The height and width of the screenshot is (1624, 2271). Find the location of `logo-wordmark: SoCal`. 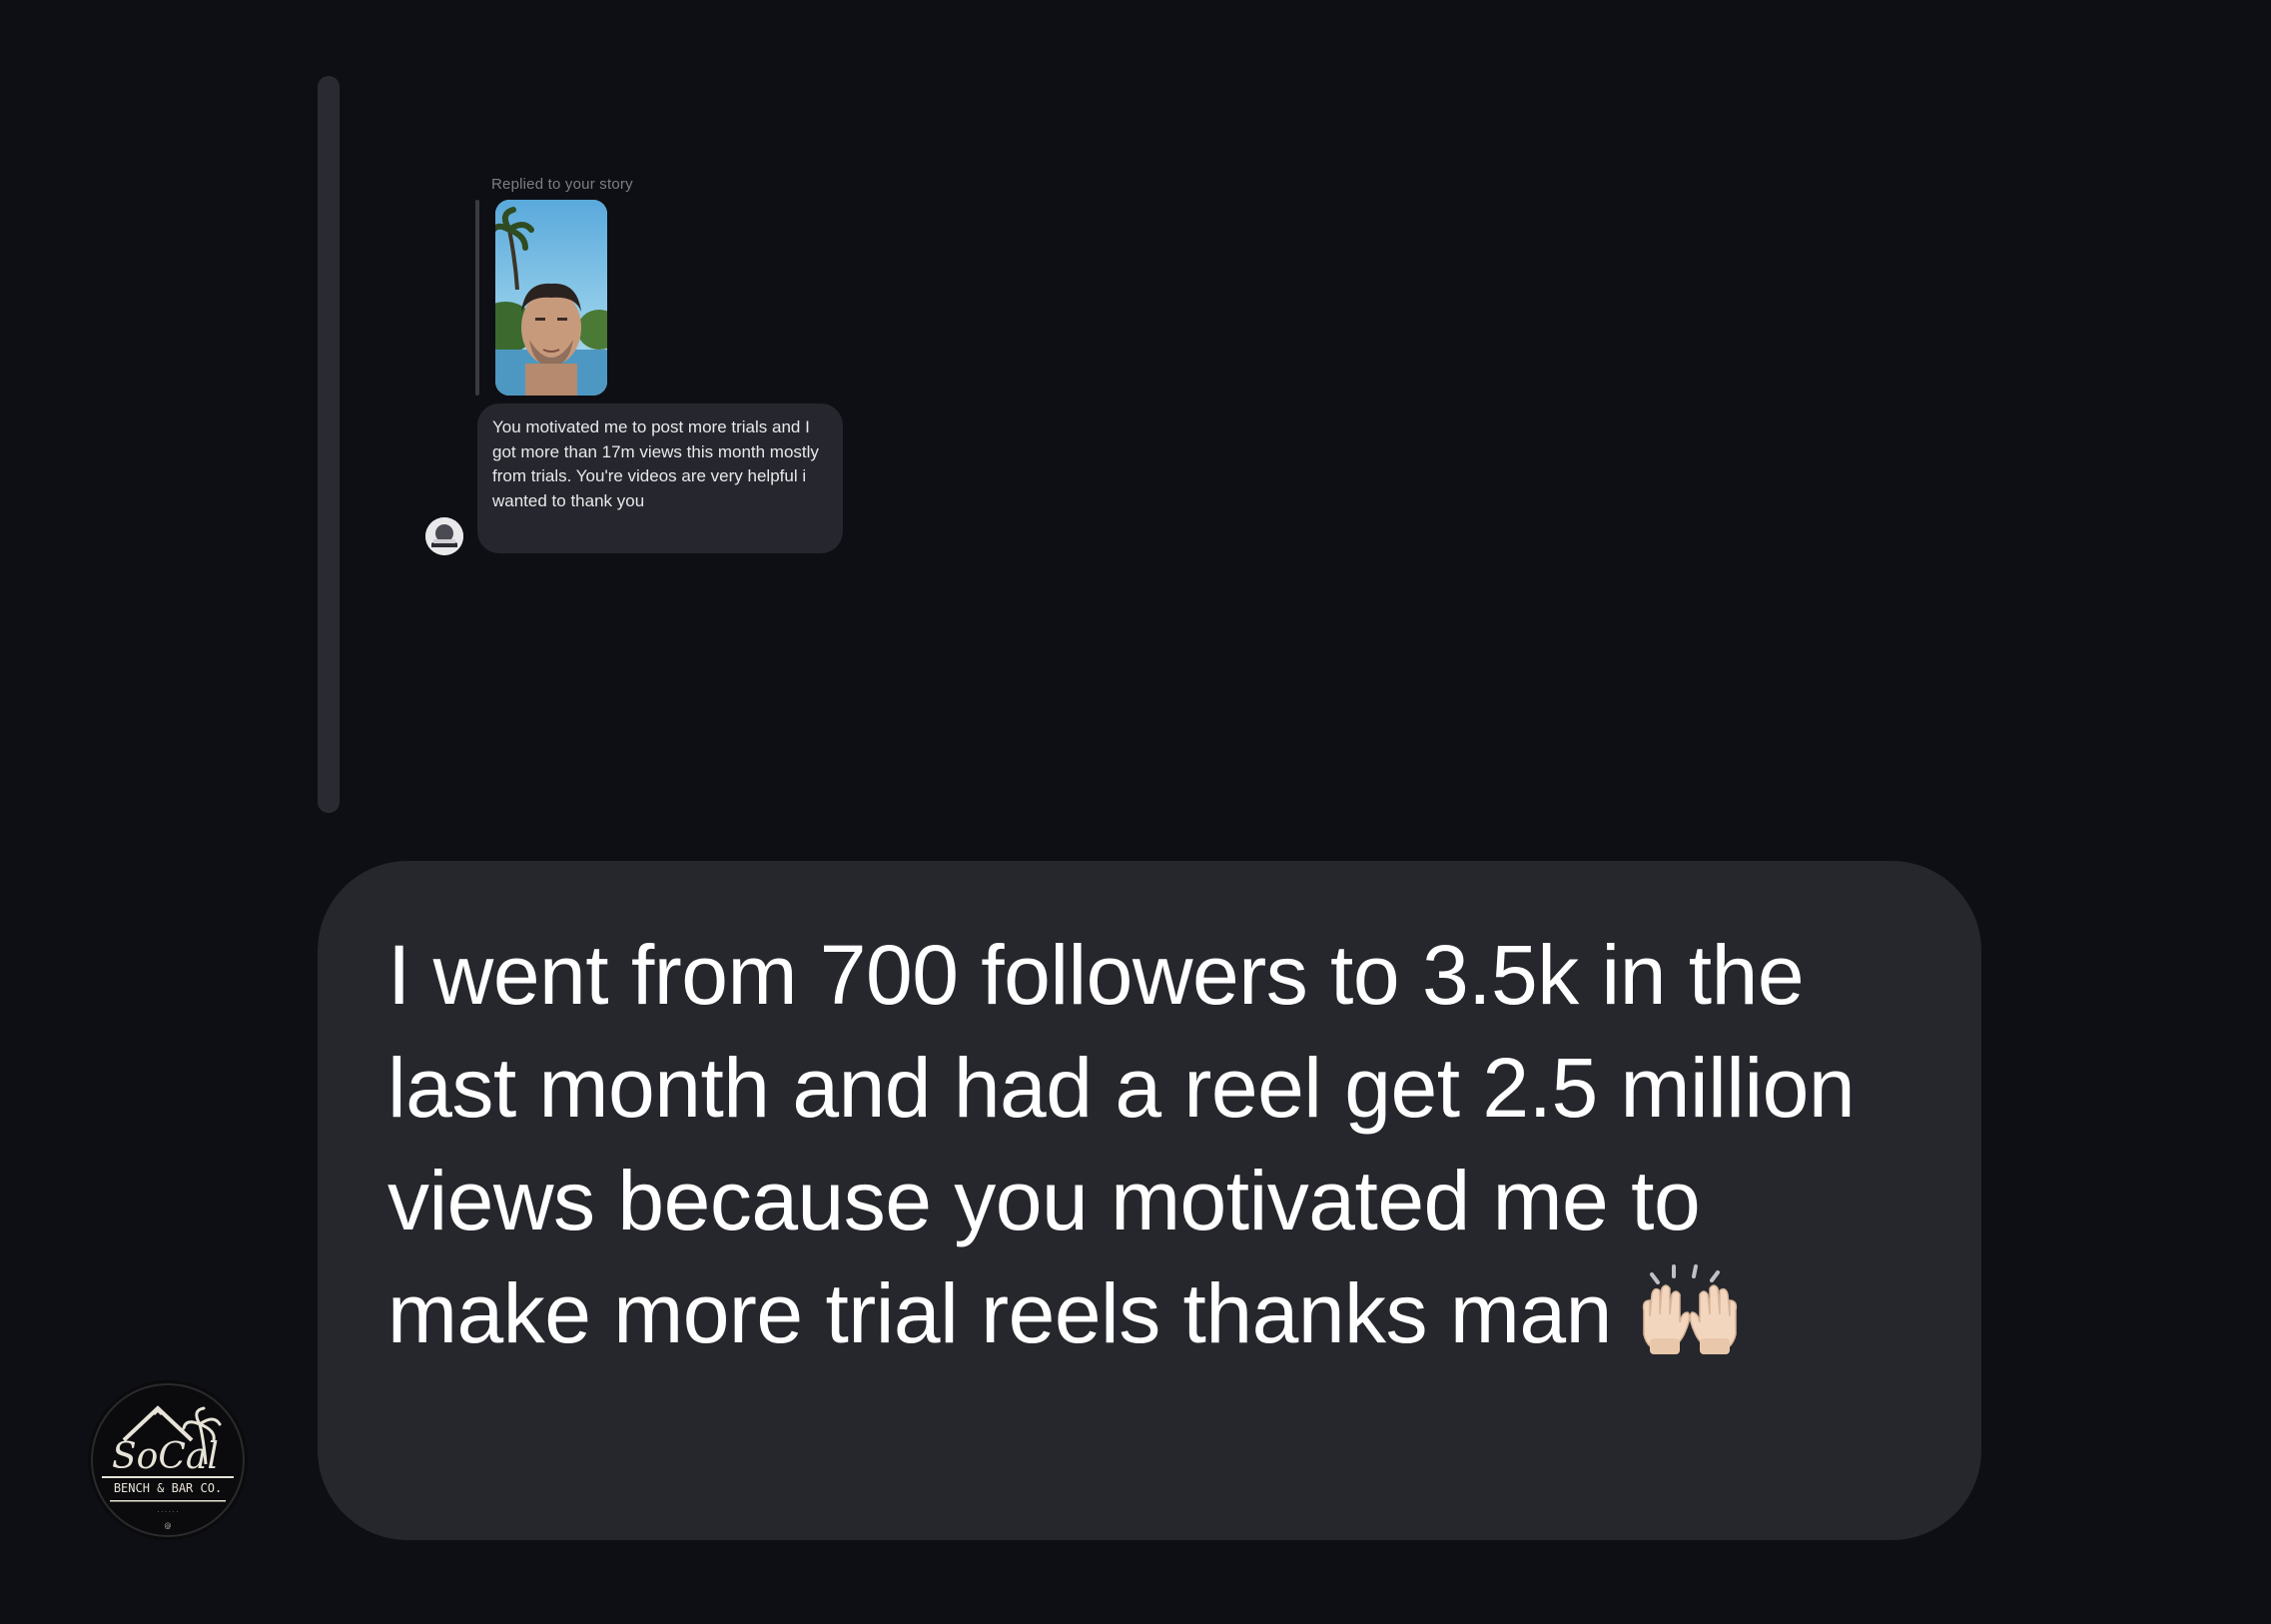

logo-wordmark: SoCal is located at coordinates (165, 1456).